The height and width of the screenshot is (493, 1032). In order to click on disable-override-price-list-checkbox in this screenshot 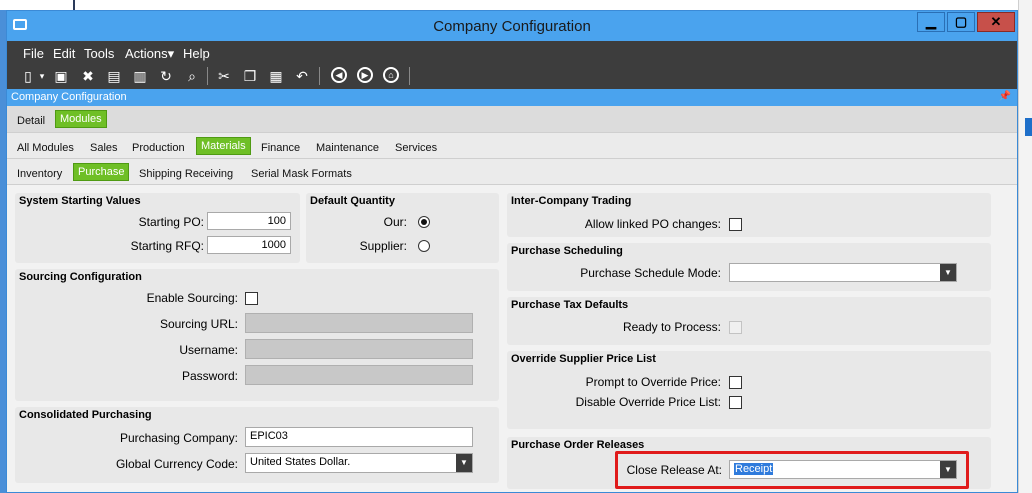, I will do `click(735, 402)`.